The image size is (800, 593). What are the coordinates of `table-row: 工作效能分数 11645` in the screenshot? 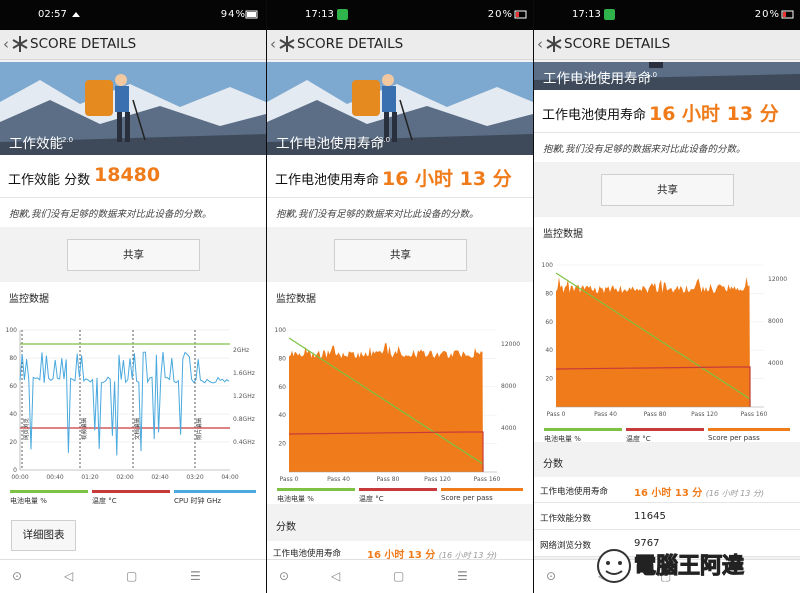 It's located at (667, 517).